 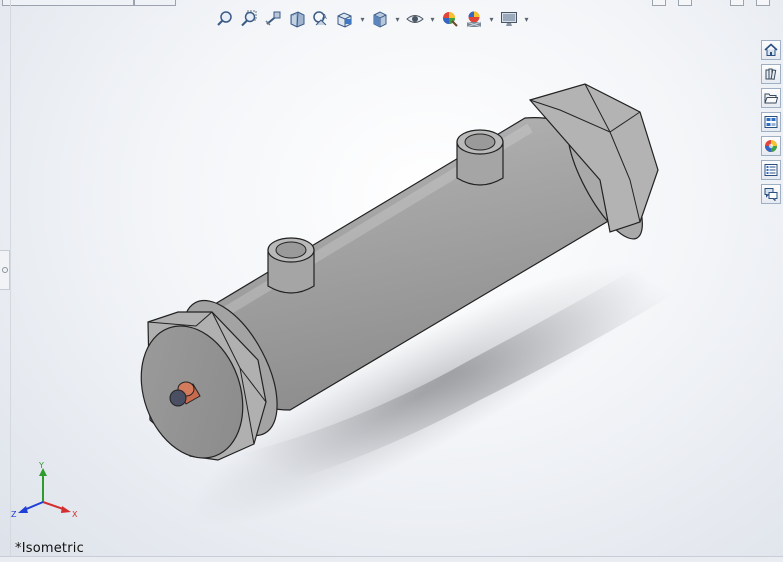 I want to click on nozzle-middle, so click(x=291, y=265).